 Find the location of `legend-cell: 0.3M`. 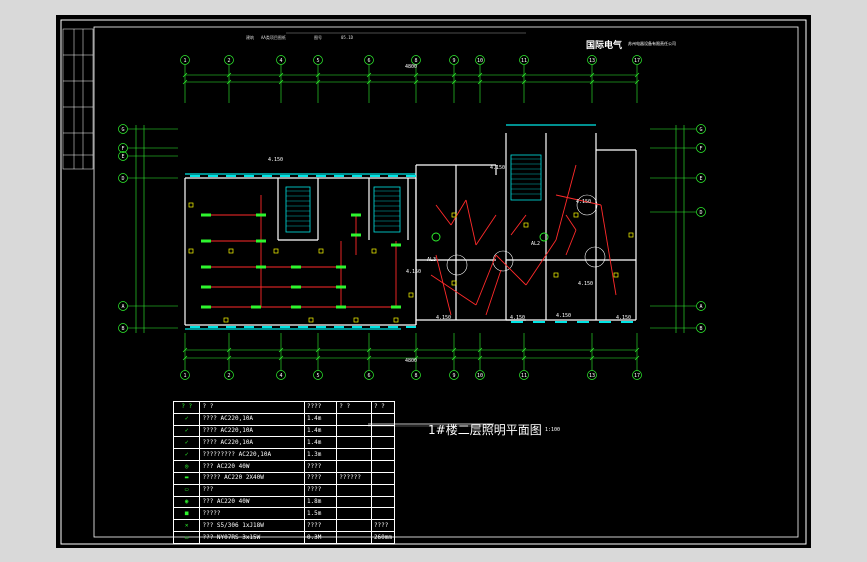

legend-cell: 0.3M is located at coordinates (320, 537).